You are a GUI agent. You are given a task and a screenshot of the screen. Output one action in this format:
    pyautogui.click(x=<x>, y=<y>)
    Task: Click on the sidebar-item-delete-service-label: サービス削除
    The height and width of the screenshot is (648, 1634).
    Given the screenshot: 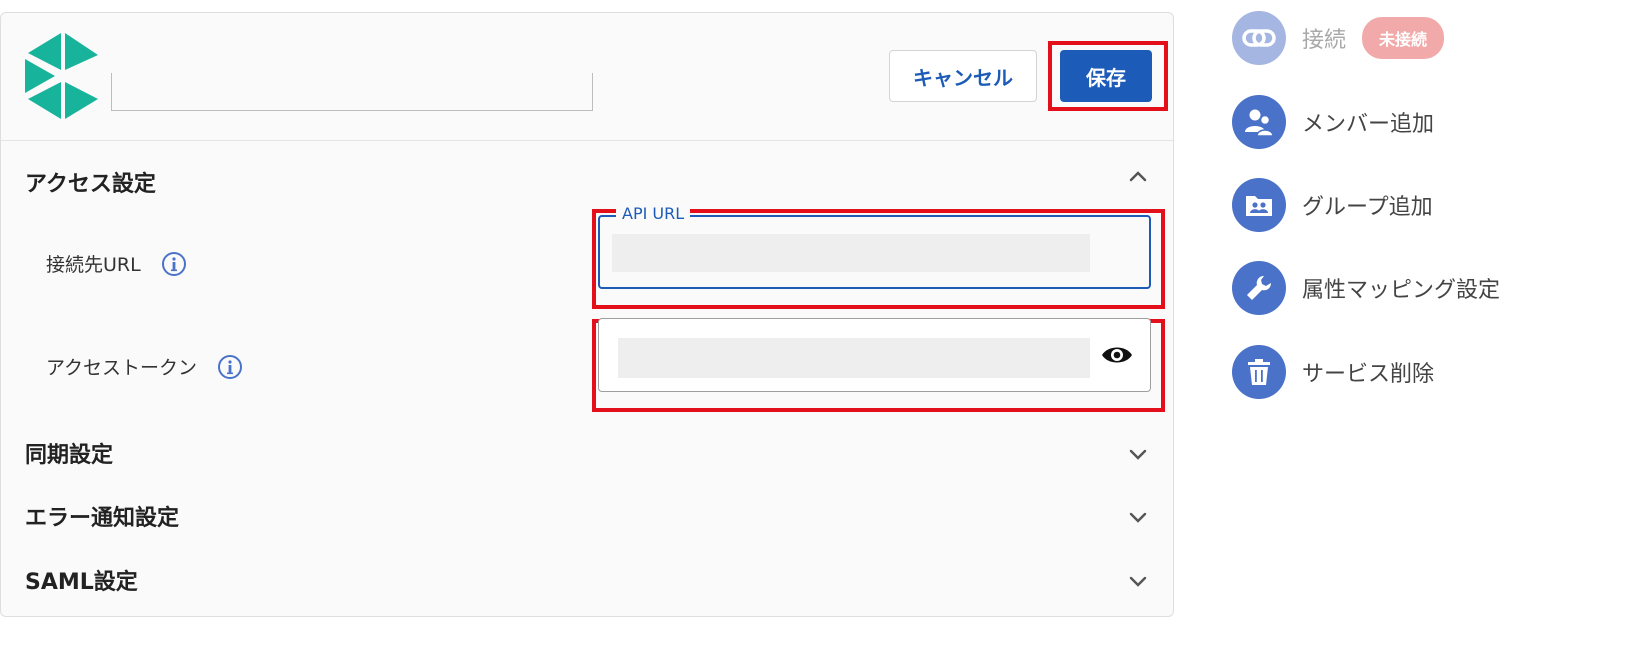 What is the action you would take?
    pyautogui.click(x=1368, y=374)
    